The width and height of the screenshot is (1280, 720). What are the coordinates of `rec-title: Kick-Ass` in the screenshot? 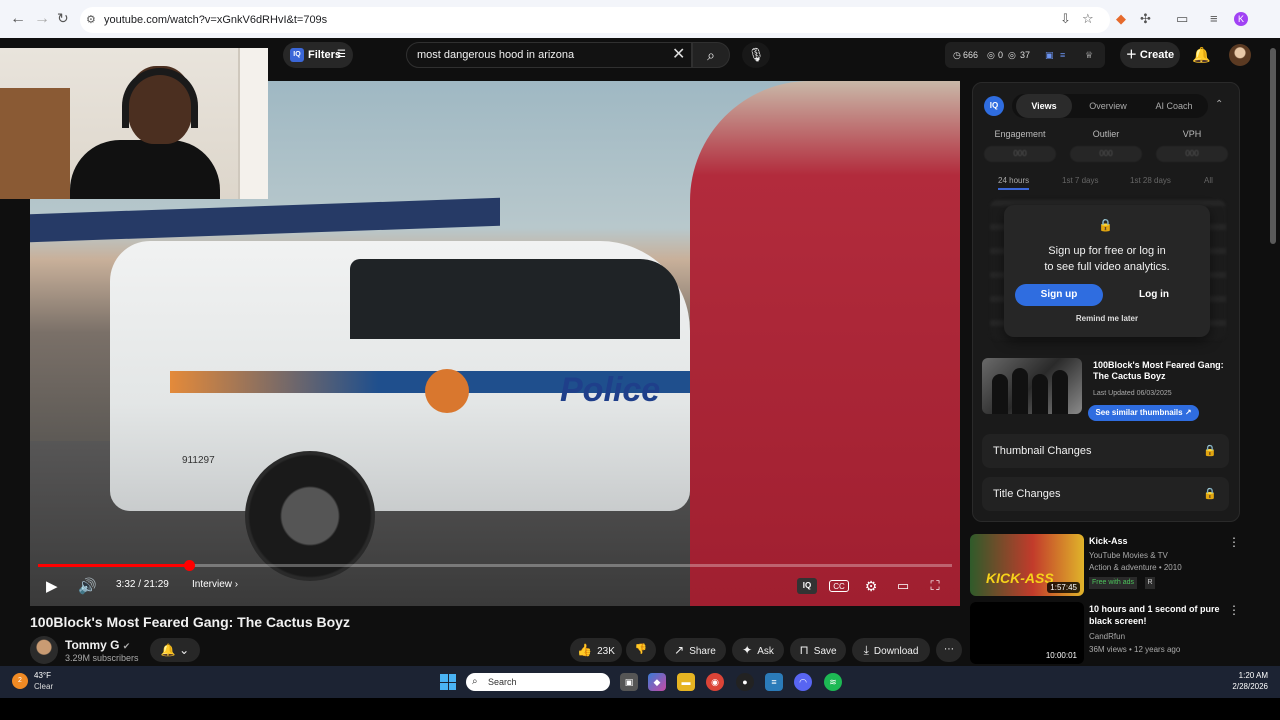 It's located at (1156, 541).